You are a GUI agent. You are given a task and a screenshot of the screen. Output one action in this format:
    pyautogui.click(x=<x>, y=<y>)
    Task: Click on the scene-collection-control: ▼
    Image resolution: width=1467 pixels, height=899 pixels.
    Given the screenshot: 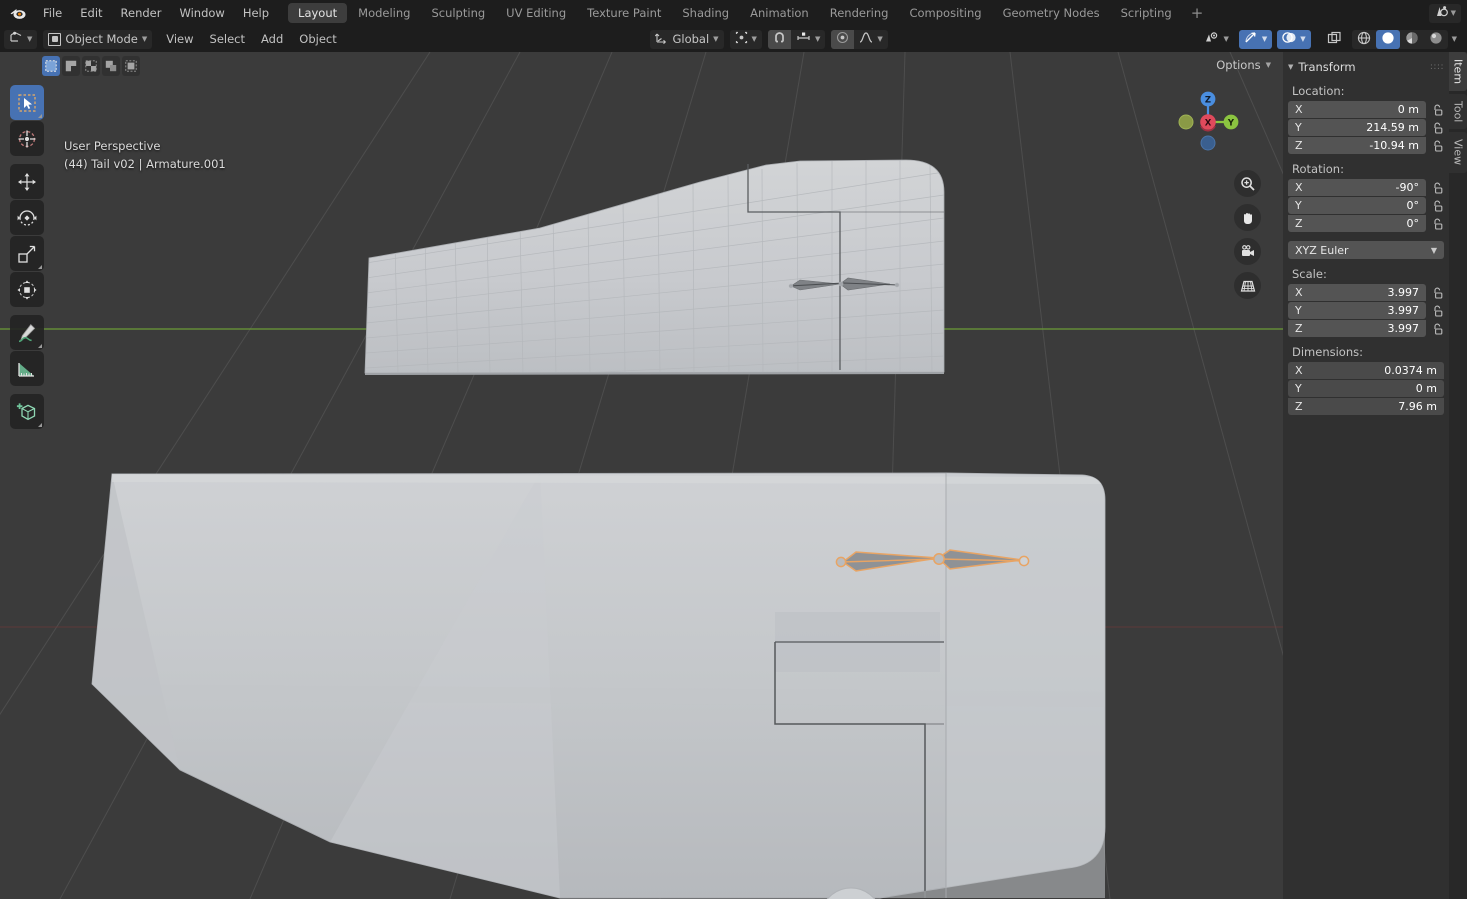 What is the action you would take?
    pyautogui.click(x=1444, y=13)
    